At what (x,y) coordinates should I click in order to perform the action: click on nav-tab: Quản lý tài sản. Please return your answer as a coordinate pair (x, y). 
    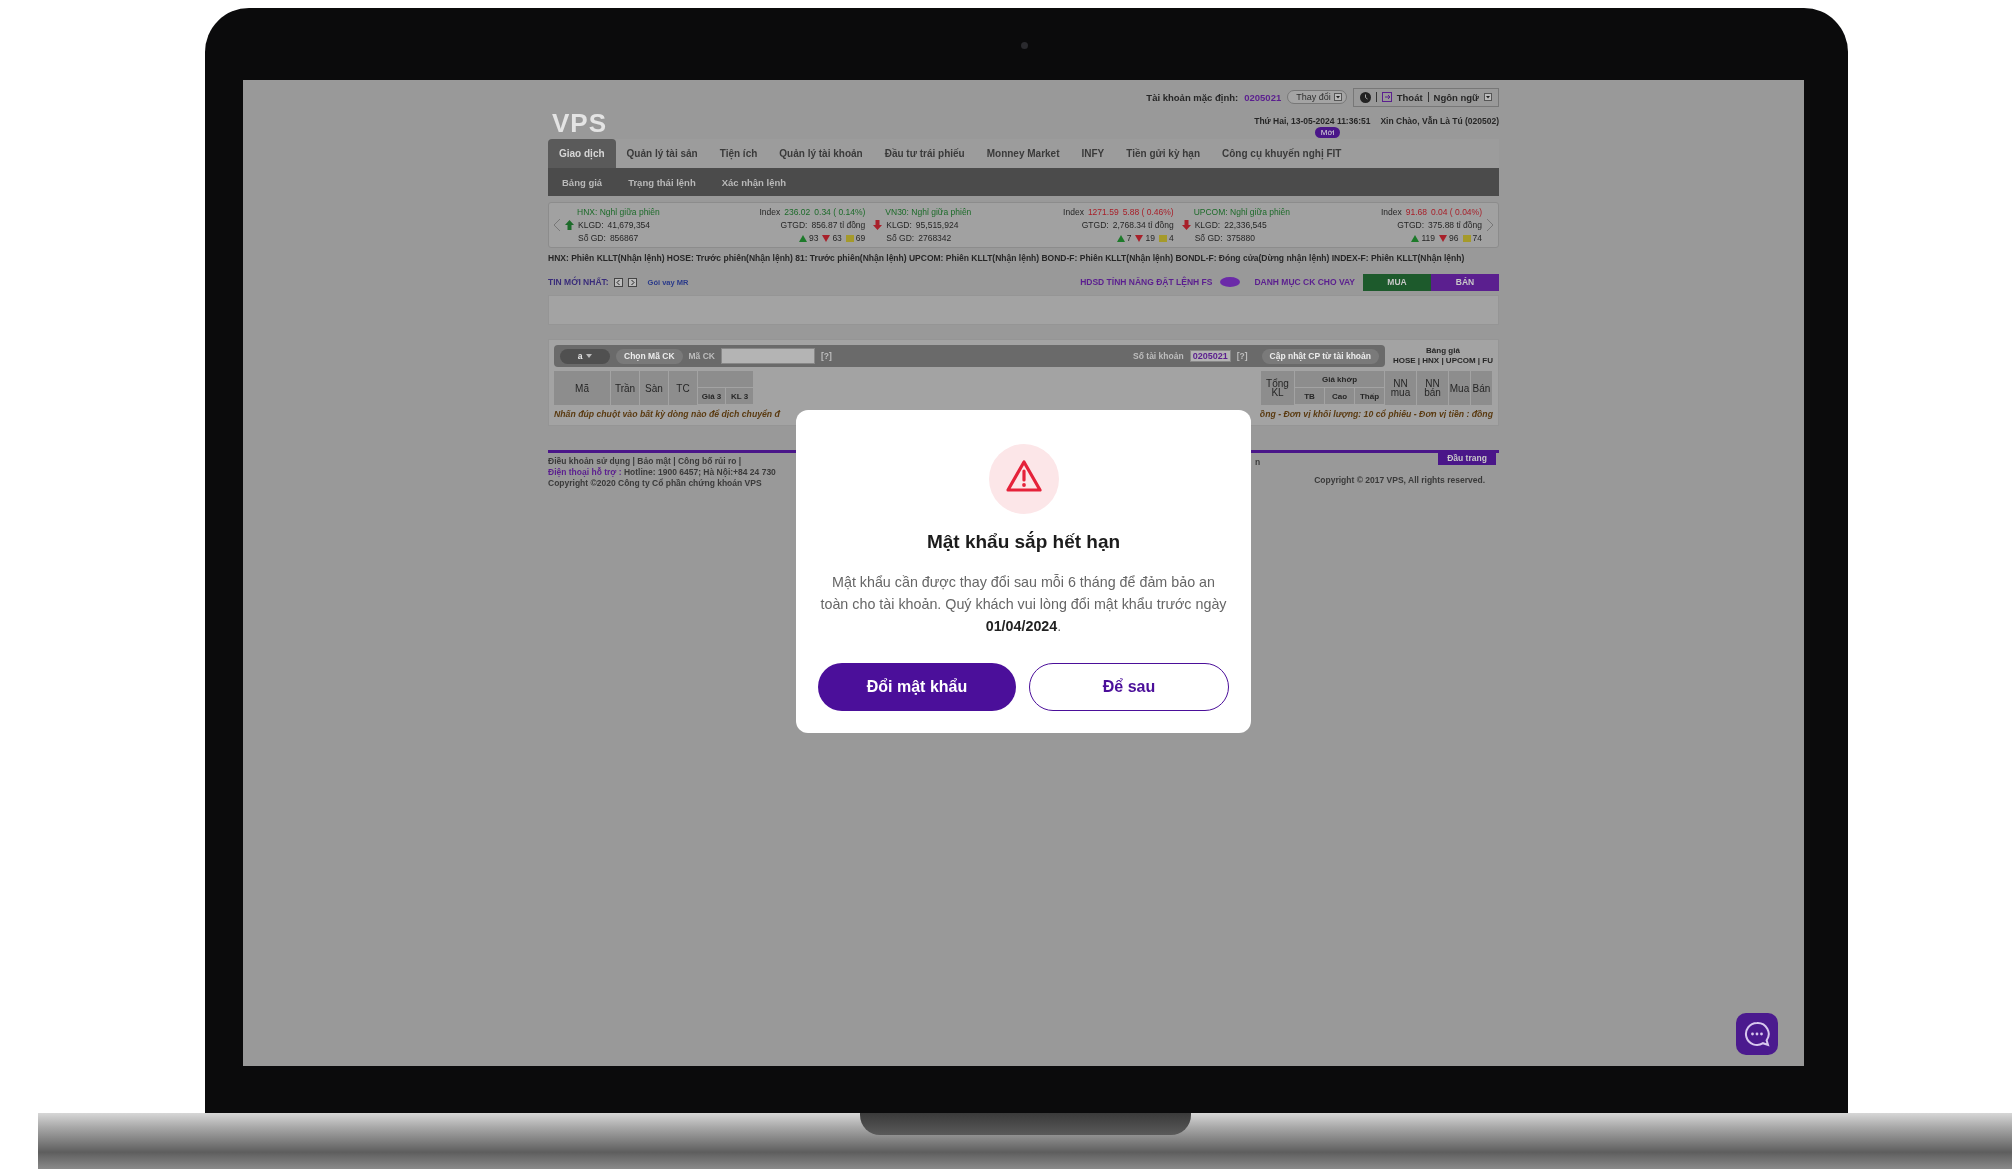
    Looking at the image, I should click on (662, 153).